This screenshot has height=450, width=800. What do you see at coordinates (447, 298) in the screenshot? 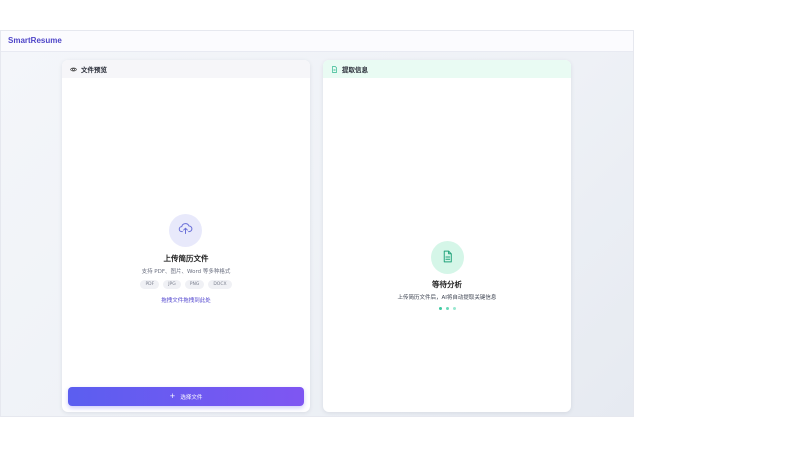
I see `analysis-status-description: 上传简历文件后，AI将自动提取关键信息` at bounding box center [447, 298].